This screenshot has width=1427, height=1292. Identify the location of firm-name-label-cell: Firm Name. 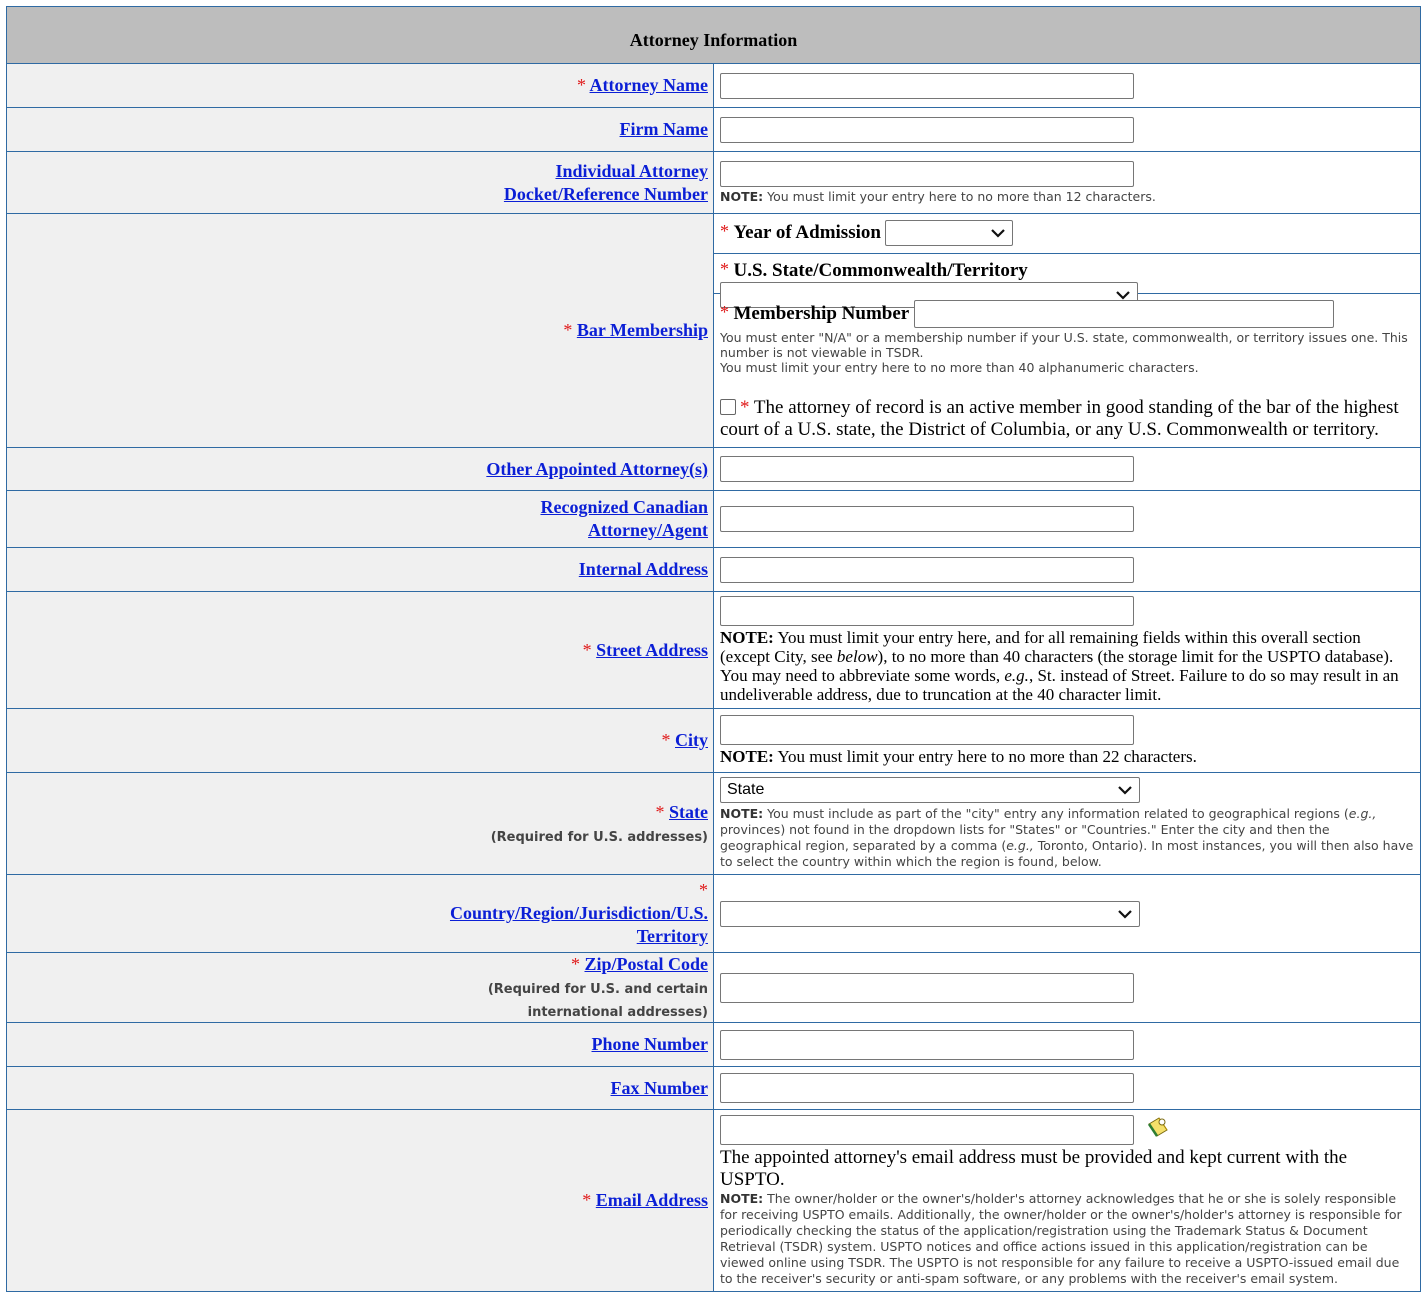
(360, 129).